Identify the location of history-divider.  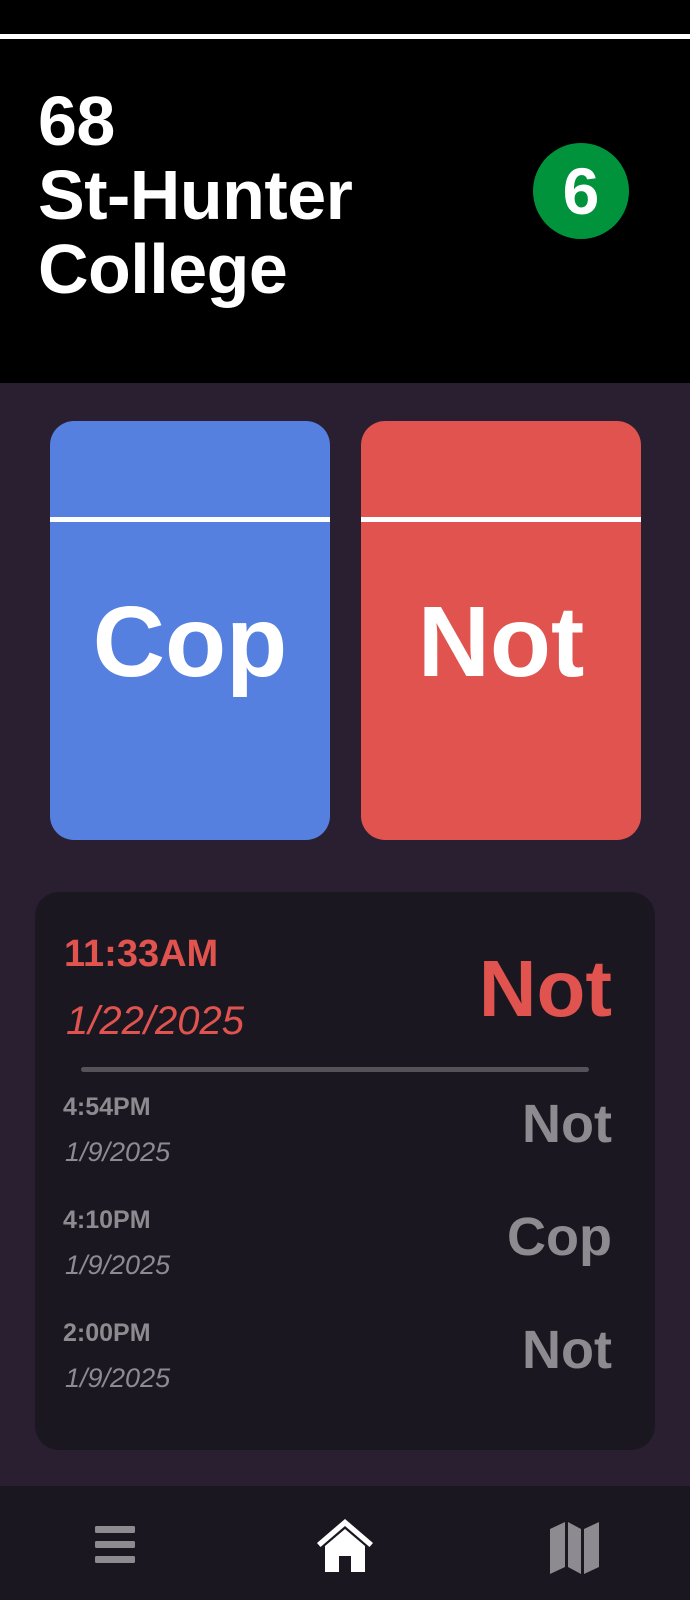
(335, 1069).